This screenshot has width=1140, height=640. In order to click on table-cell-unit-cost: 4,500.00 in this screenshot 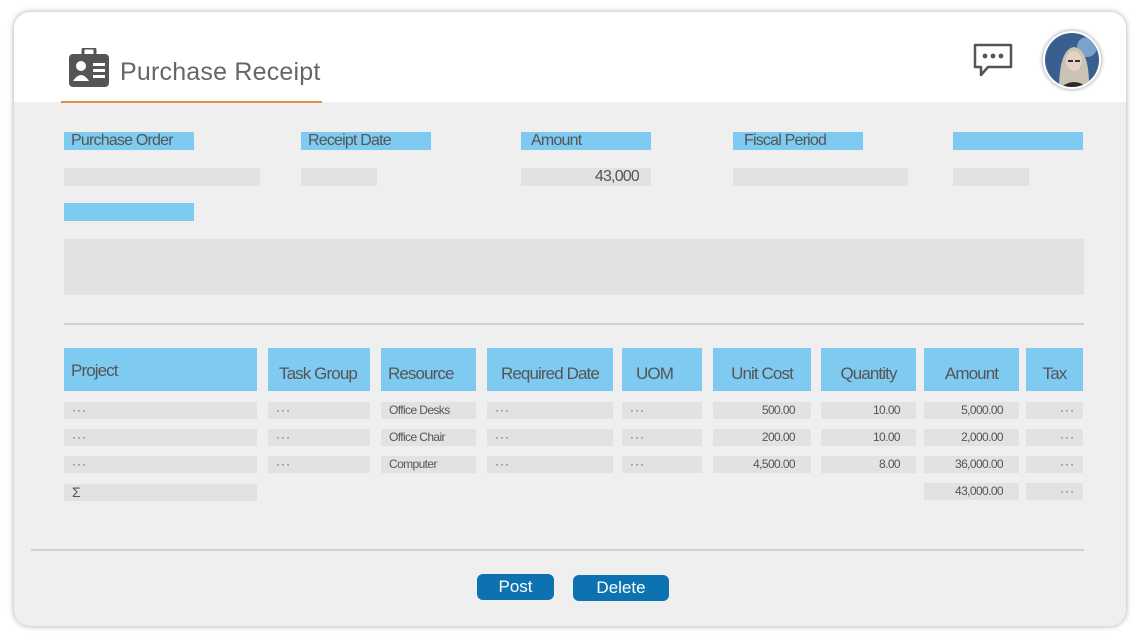, I will do `click(762, 464)`.